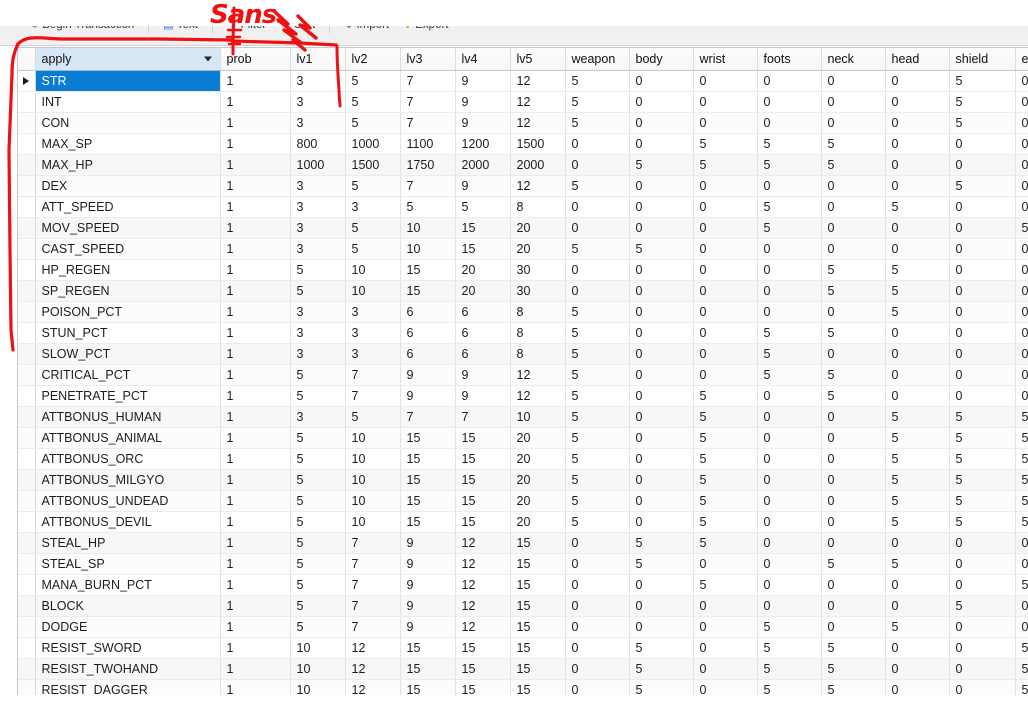 Image resolution: width=1028 pixels, height=701 pixels. Describe the element at coordinates (128, 291) in the screenshot. I see `cell-apply: SP_REGEN` at that location.